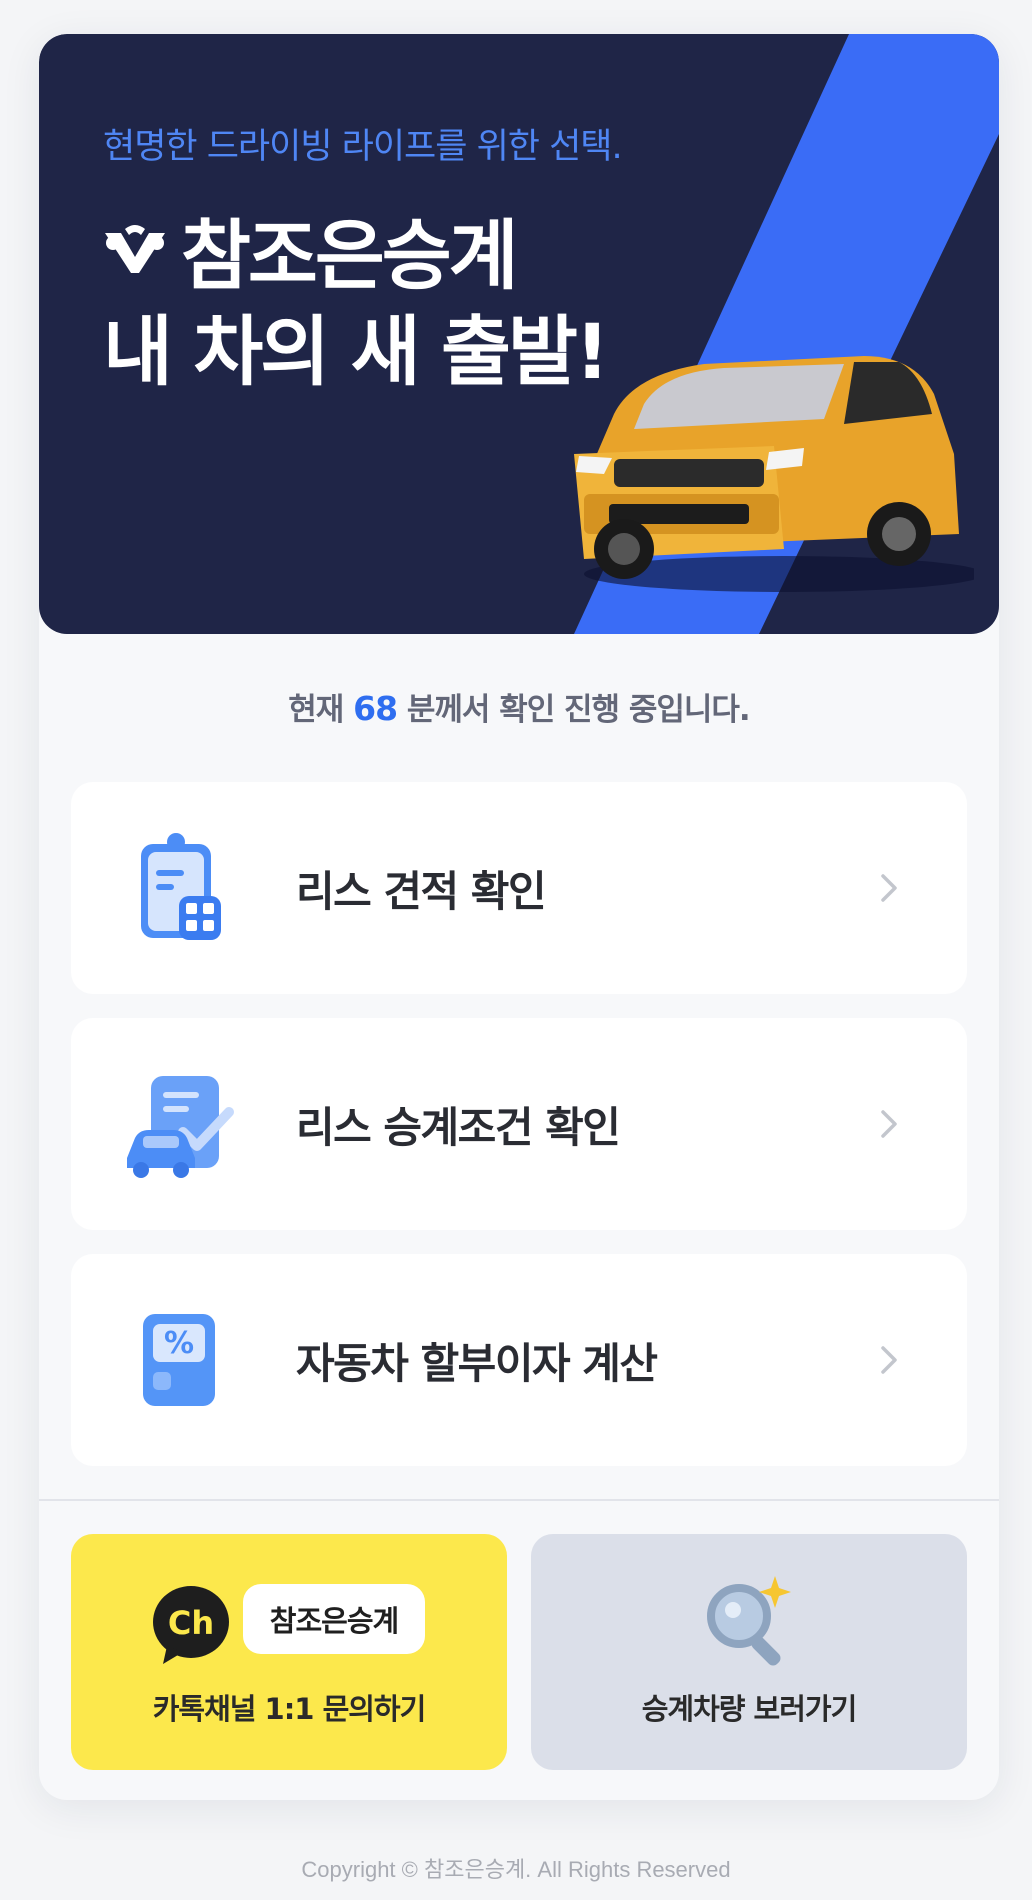  I want to click on view-transfer-cars-button: 승계차량 보러가기, so click(749, 1652).